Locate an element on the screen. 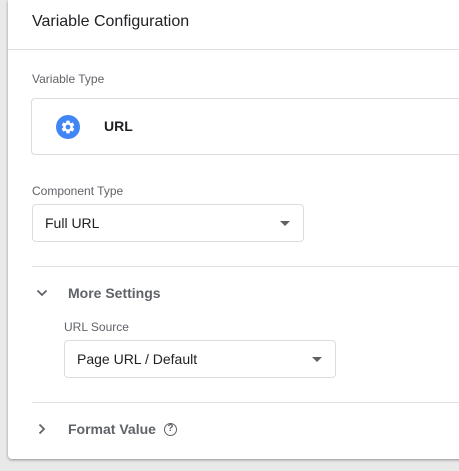 The image size is (459, 471). component-type-label: Component Type is located at coordinates (78, 191).